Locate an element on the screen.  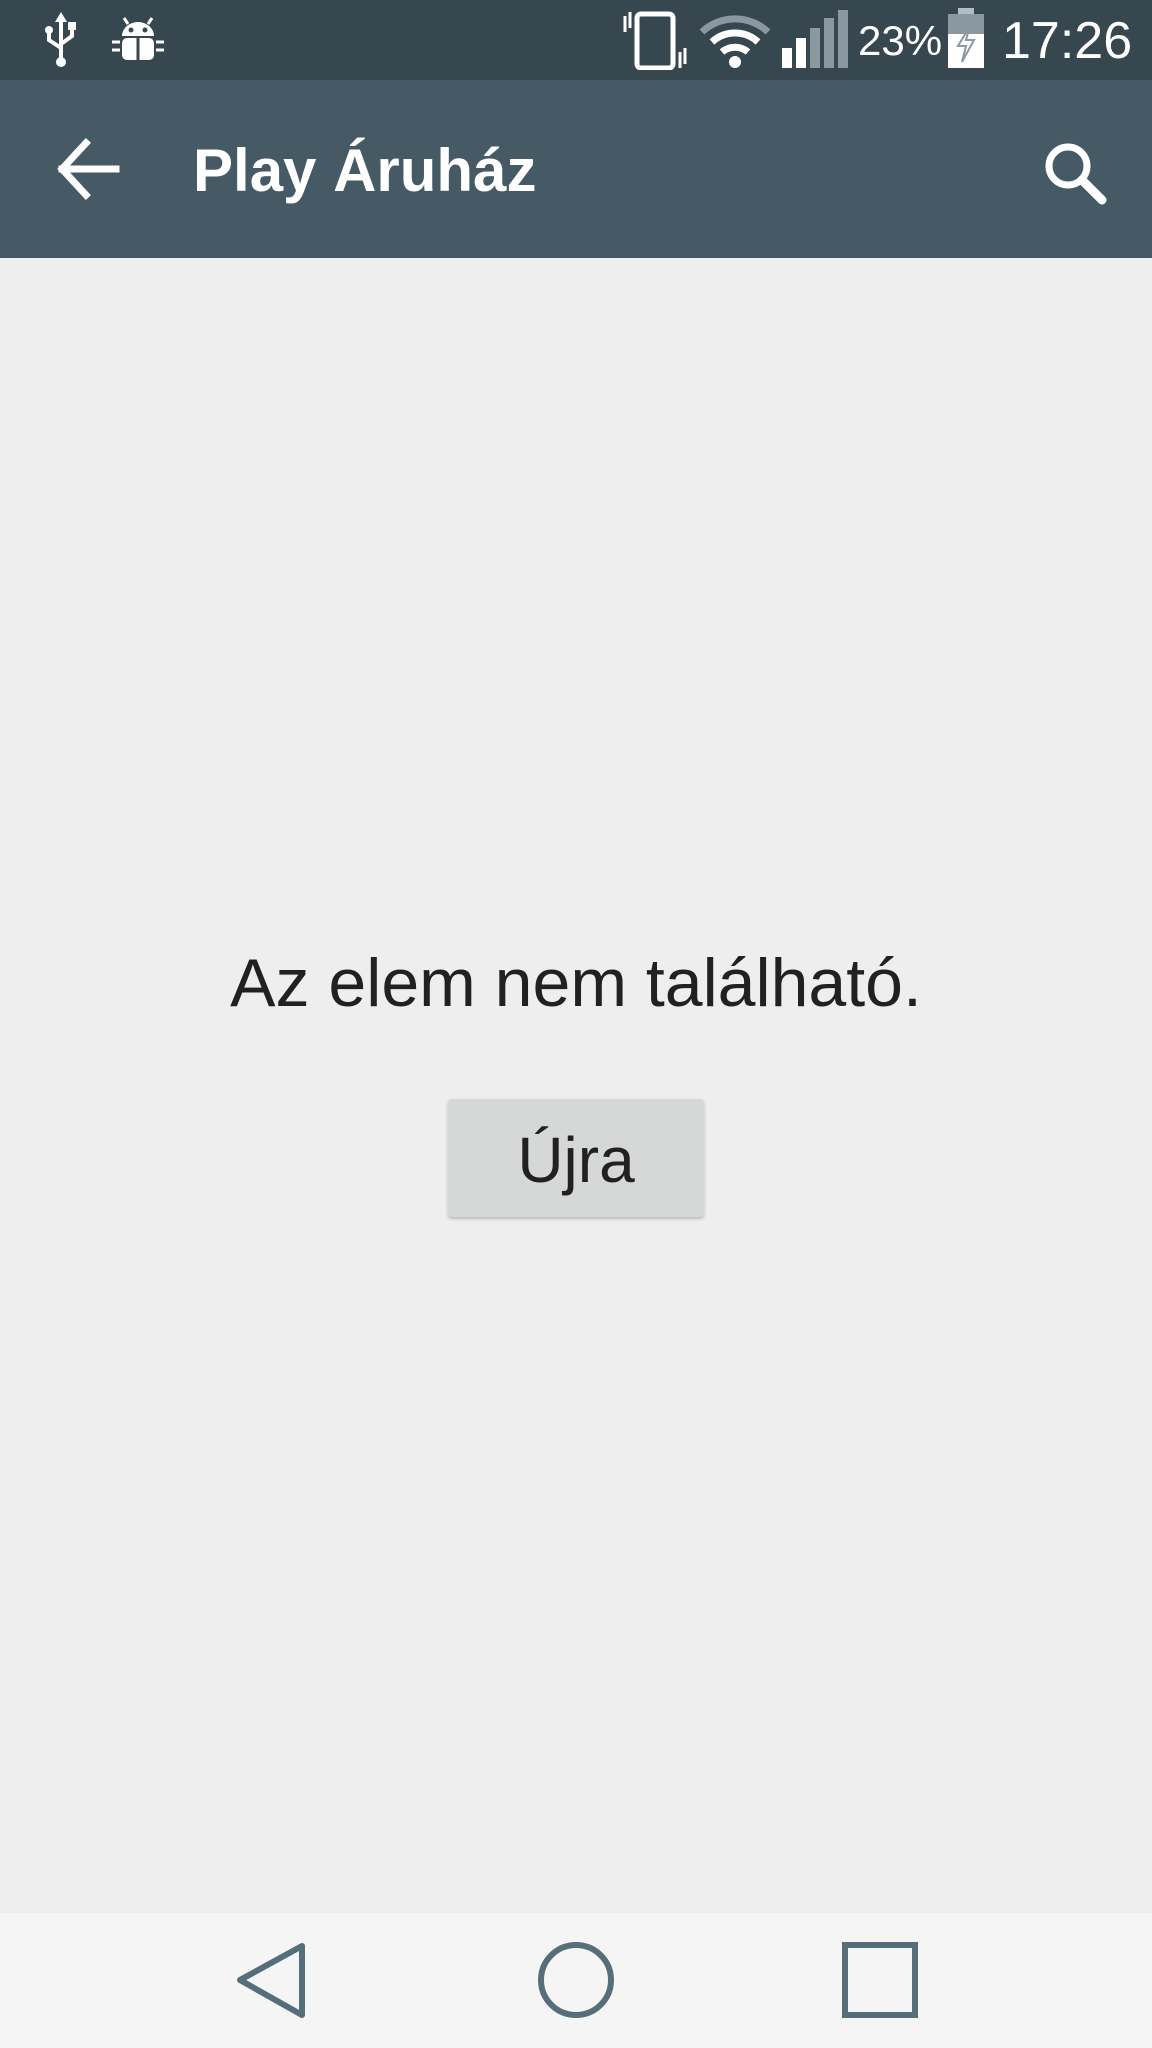
signal-icon is located at coordinates (815, 39).